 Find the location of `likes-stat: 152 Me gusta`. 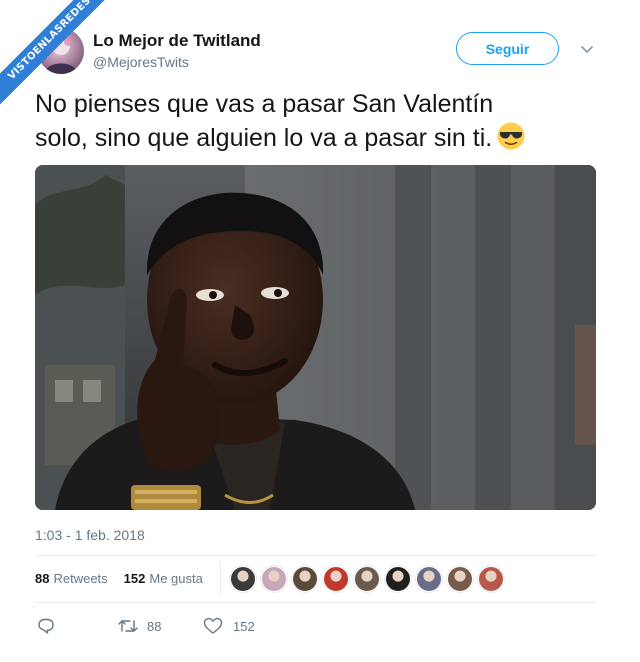

likes-stat: 152 Me gusta is located at coordinates (163, 578).